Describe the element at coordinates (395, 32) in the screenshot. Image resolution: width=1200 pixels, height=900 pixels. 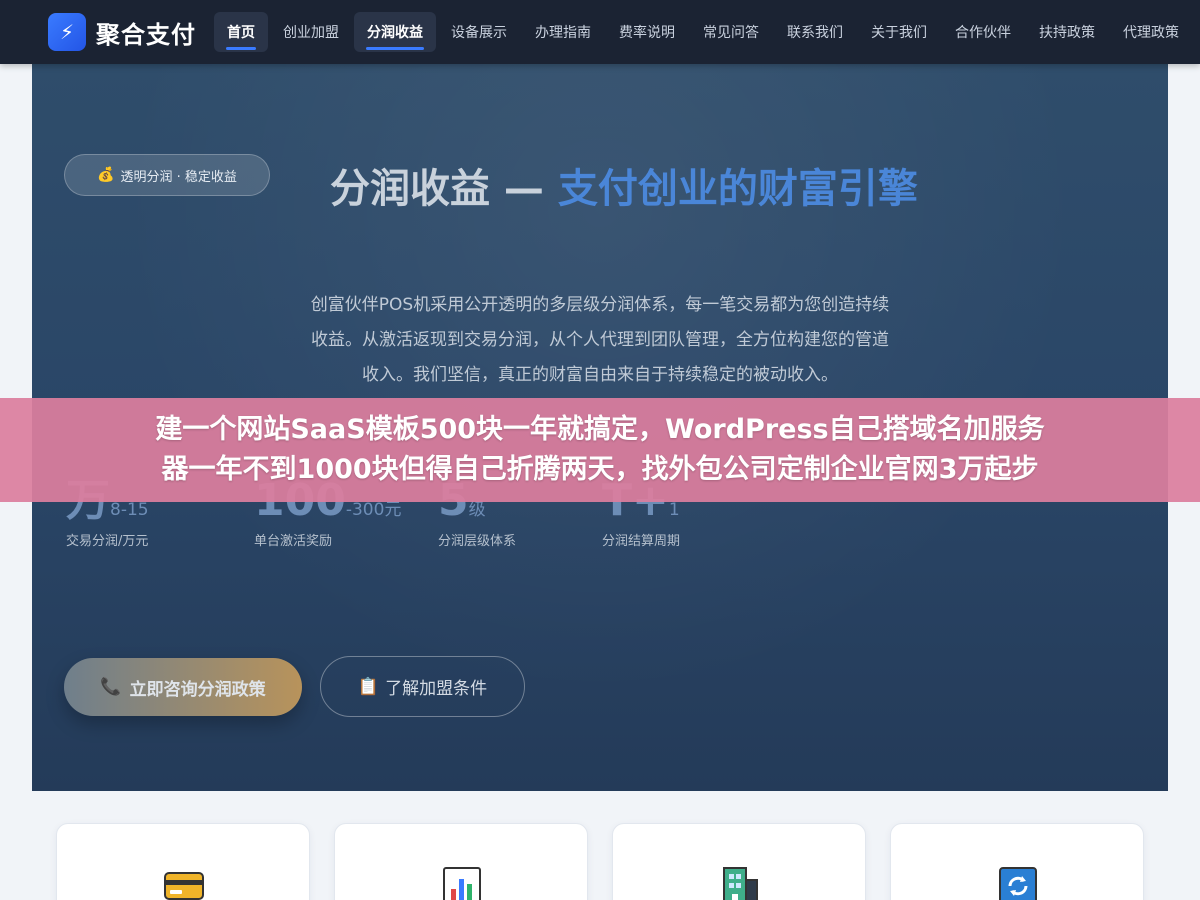
I see `nav-item-profit-sharing: 分润收益` at that location.